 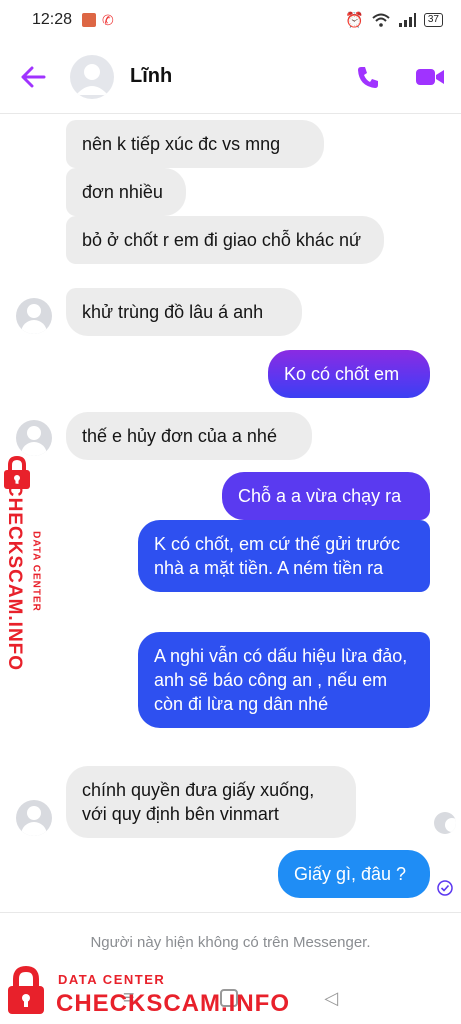 What do you see at coordinates (354, 874) in the screenshot?
I see `message-outgoing: Giấy gì, đâu ?` at bounding box center [354, 874].